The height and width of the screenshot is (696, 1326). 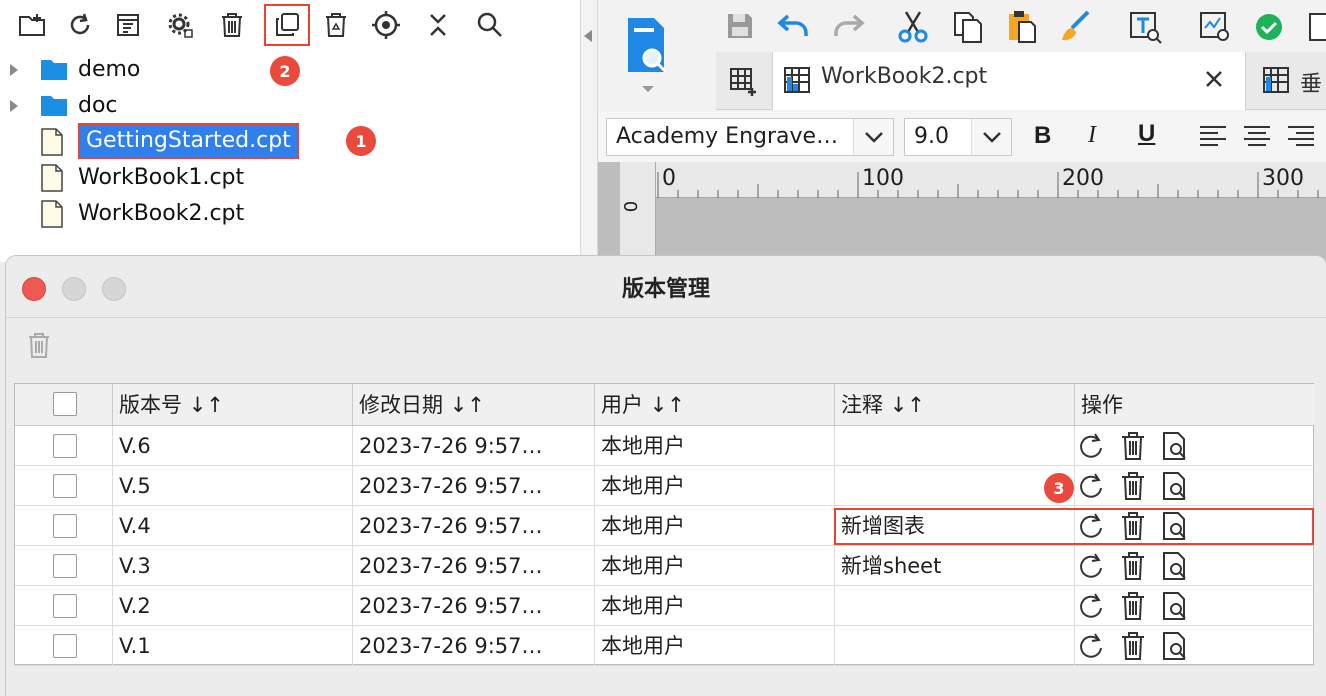 I want to click on copy-icon, so click(x=968, y=27).